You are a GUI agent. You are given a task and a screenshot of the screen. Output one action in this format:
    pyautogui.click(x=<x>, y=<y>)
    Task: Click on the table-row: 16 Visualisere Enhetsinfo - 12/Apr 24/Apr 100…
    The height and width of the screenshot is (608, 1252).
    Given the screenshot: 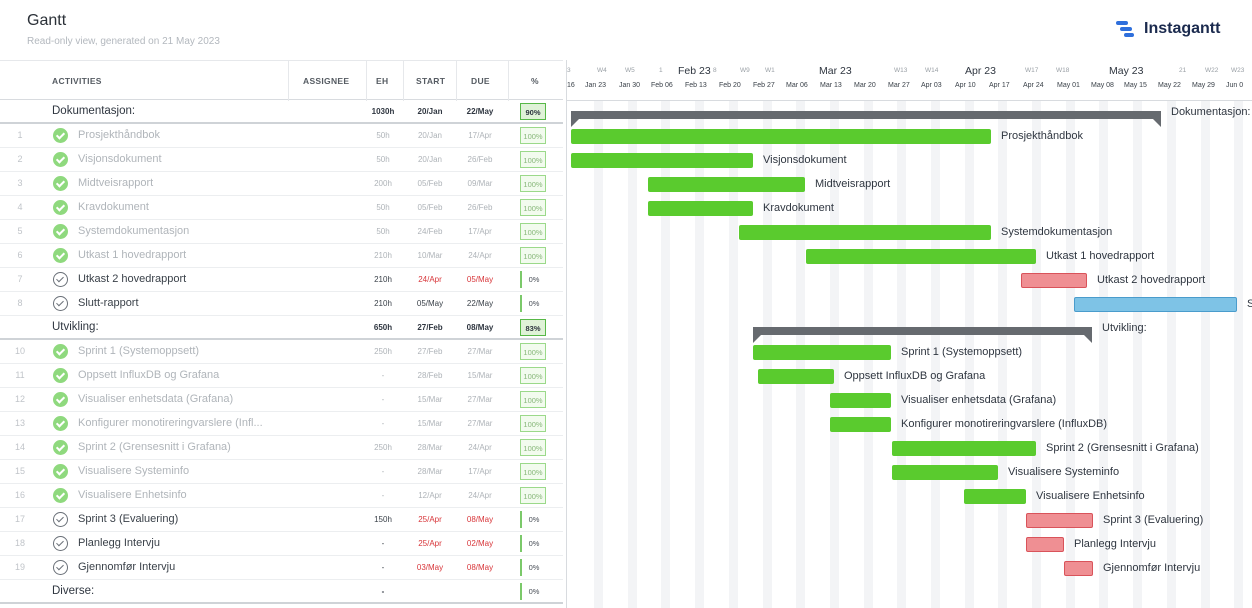 What is the action you would take?
    pyautogui.click(x=281, y=496)
    